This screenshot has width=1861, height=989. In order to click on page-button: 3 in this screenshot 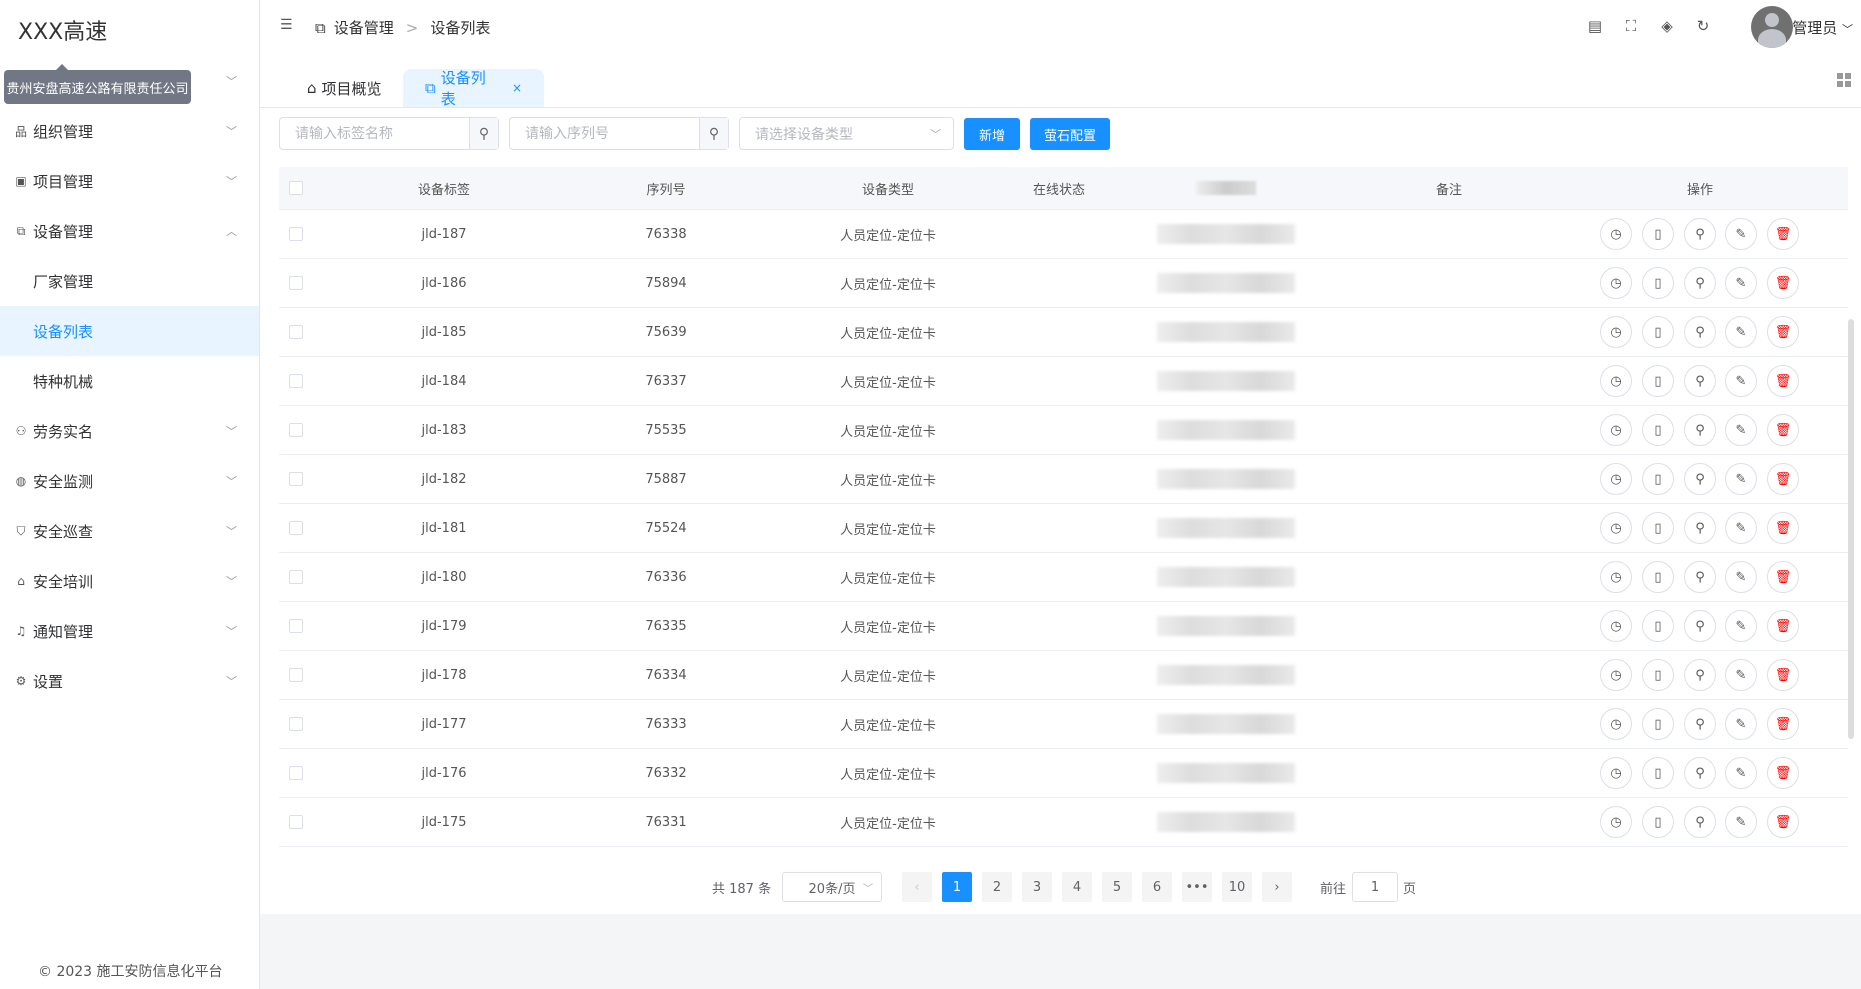, I will do `click(1037, 887)`.